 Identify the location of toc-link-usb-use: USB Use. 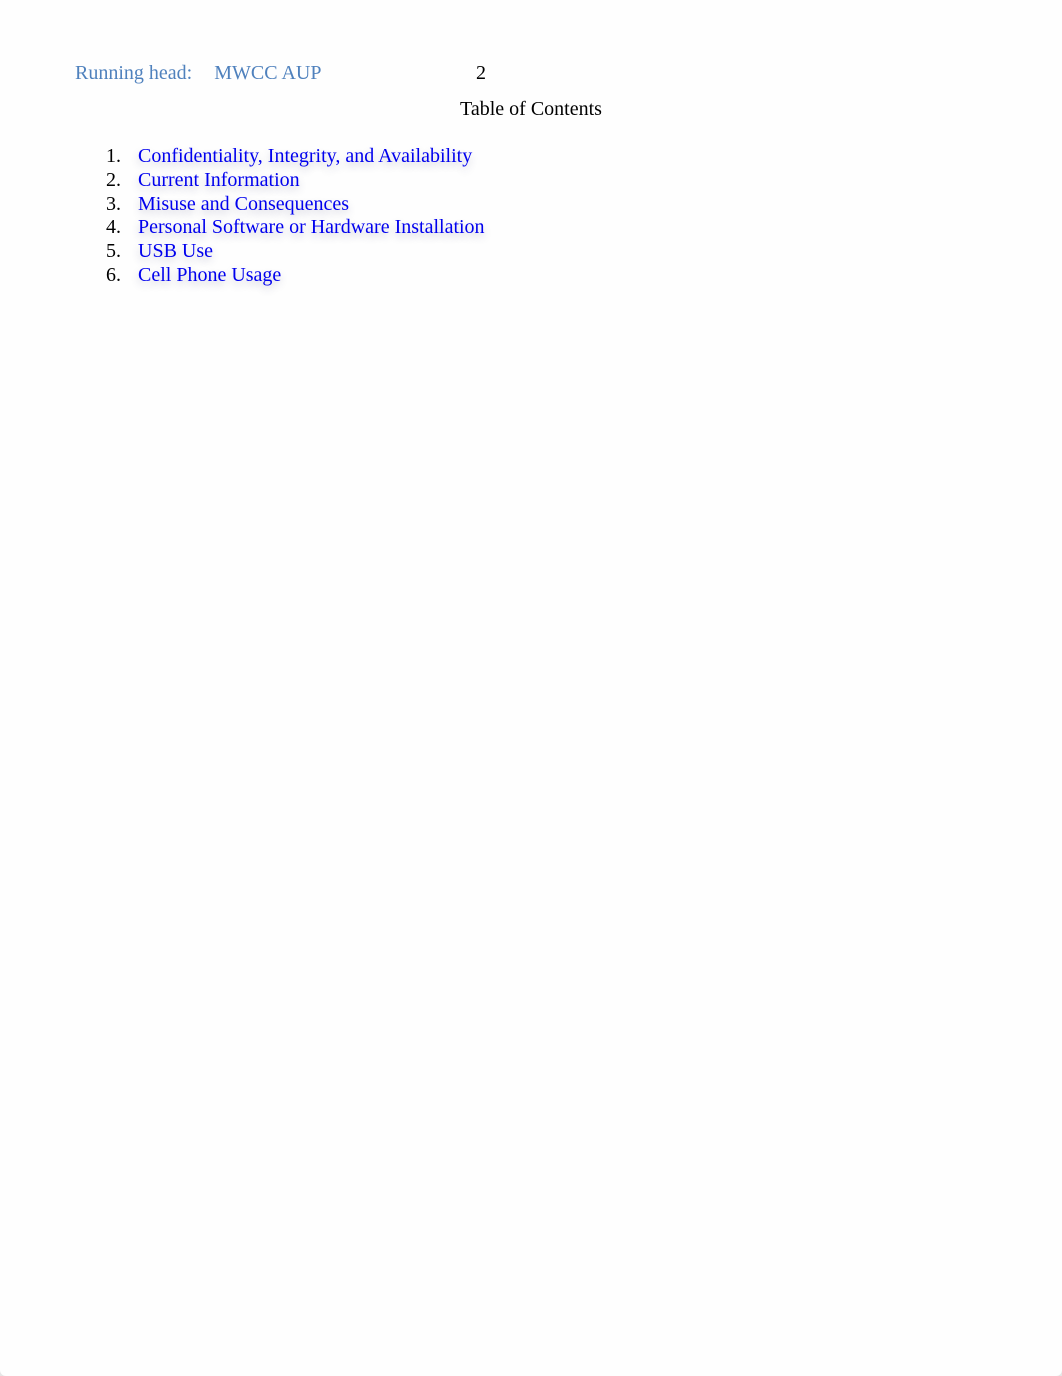
(175, 251).